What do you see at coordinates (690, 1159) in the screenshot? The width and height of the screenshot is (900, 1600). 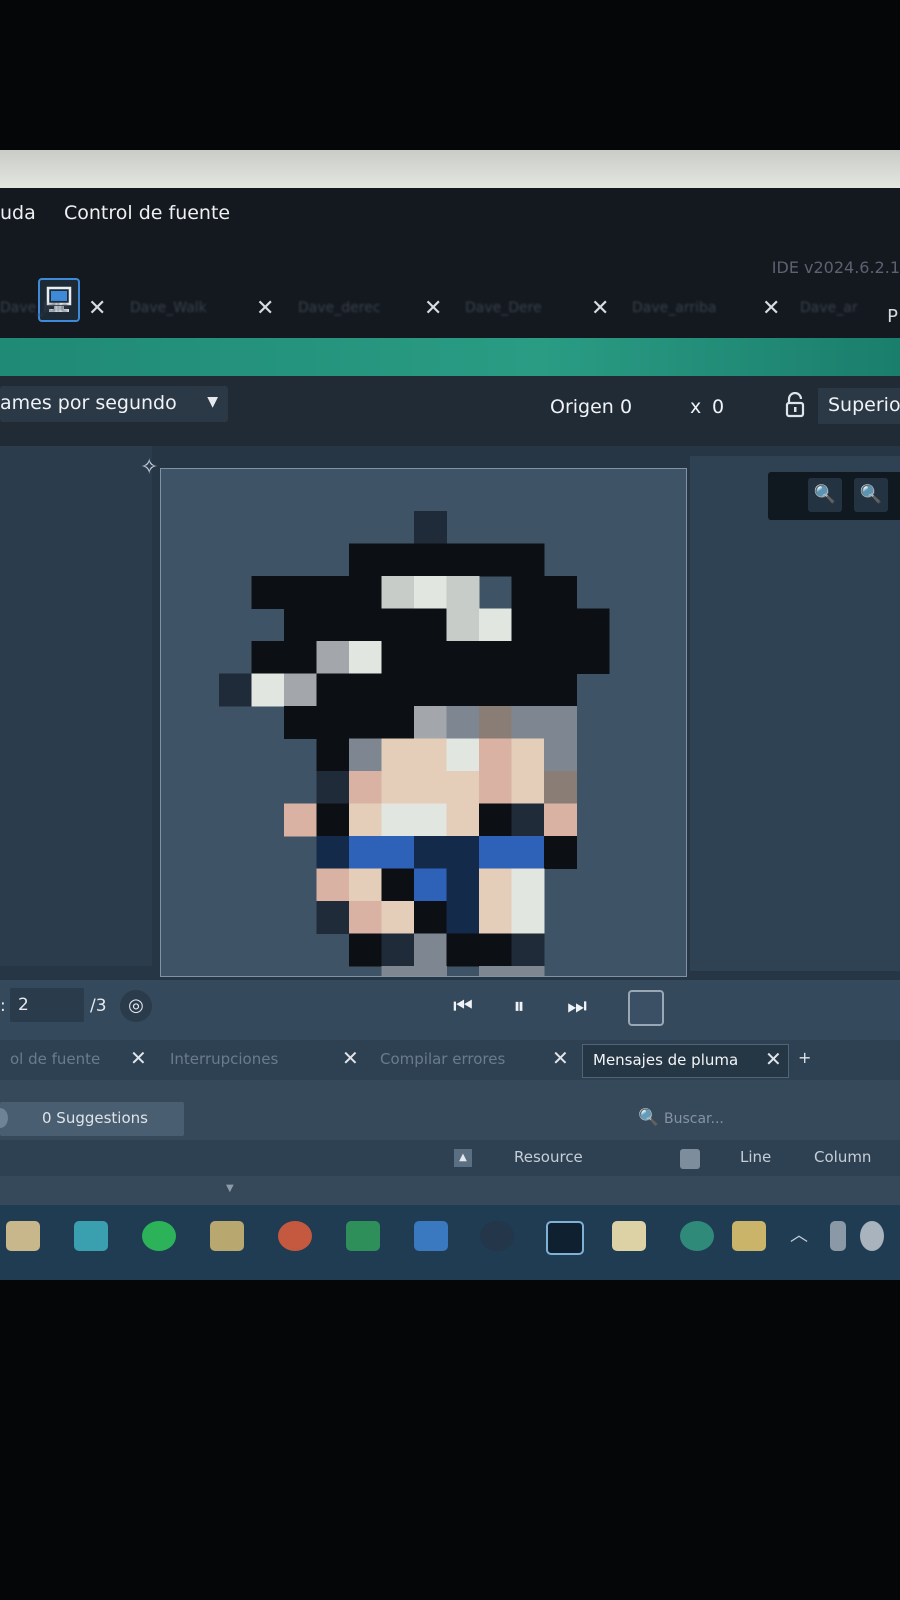 I see `column-toggle-checkbox` at bounding box center [690, 1159].